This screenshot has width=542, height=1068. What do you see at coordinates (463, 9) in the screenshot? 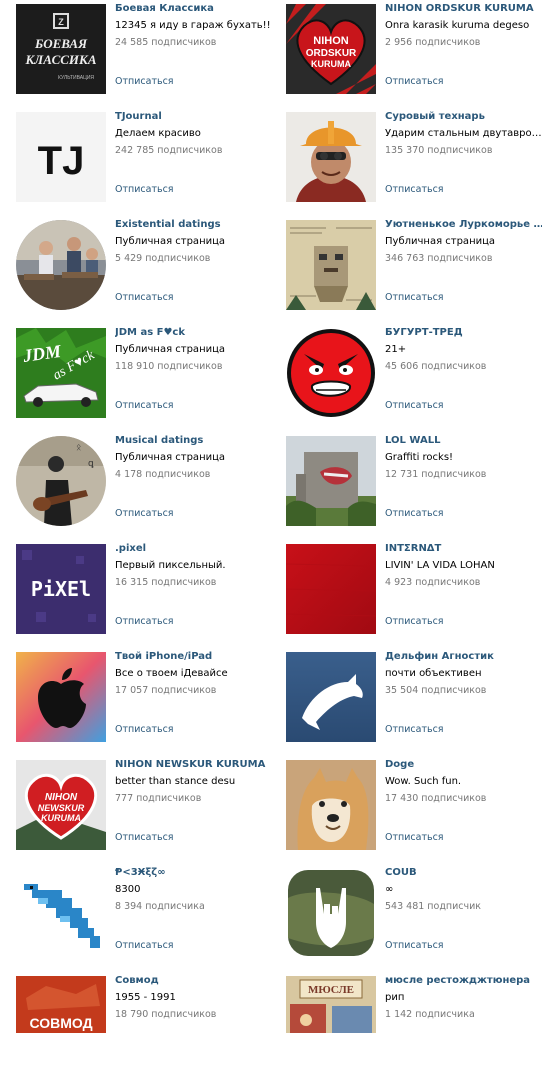
I see `community-name: NIHON ORDSKUR KURUMA` at bounding box center [463, 9].